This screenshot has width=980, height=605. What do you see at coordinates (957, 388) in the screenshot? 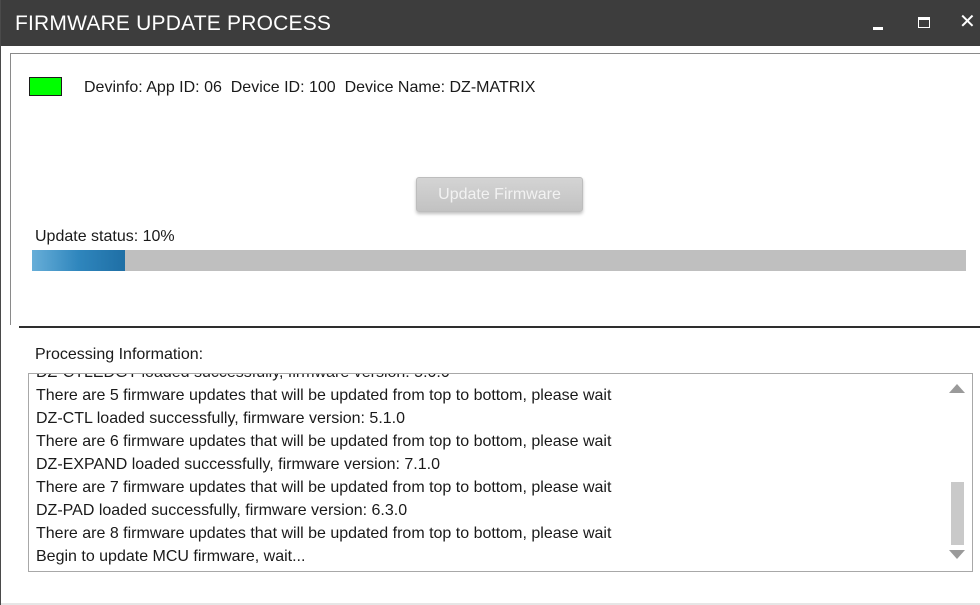
I see `scroll-up-icon` at bounding box center [957, 388].